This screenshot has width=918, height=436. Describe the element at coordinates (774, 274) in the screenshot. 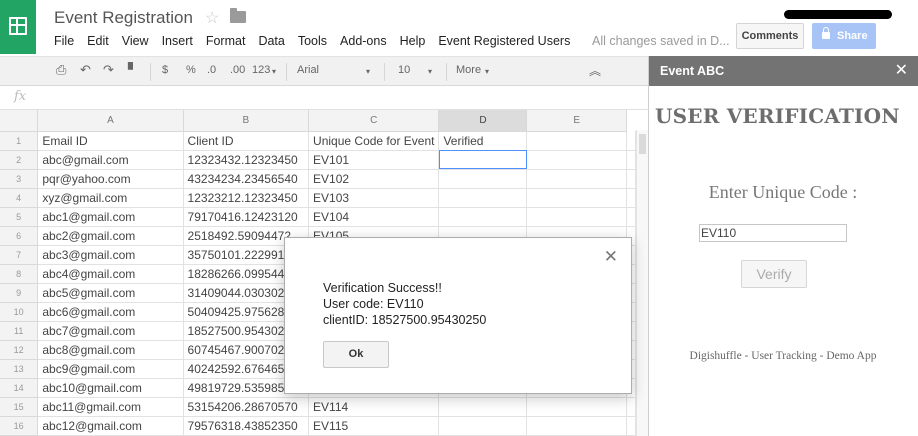

I see `verify-button: Verify` at that location.